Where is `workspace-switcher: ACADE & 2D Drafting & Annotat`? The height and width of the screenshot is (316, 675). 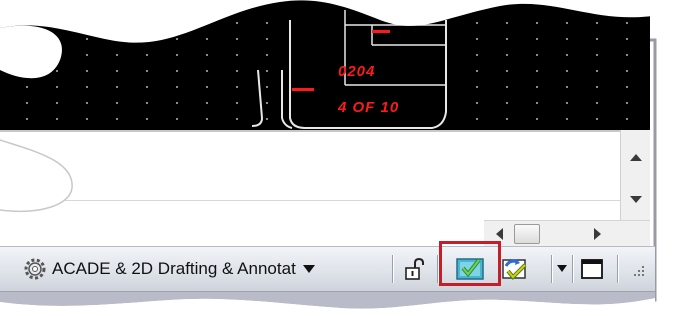 workspace-switcher: ACADE & 2D Drafting & Annotat is located at coordinates (169, 269).